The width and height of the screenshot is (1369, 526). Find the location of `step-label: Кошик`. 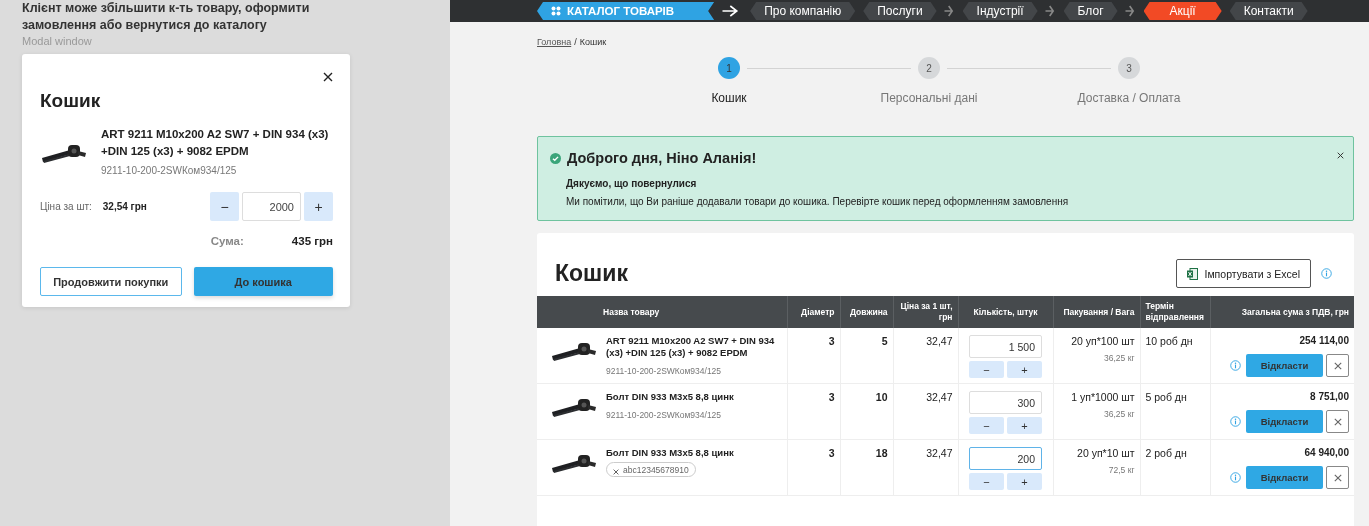

step-label: Кошик is located at coordinates (729, 98).